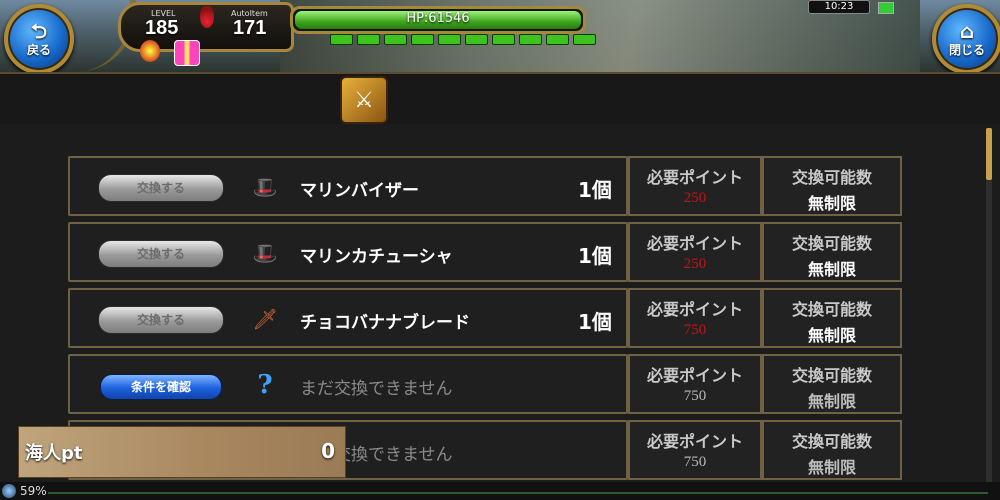 The image size is (1000, 500). What do you see at coordinates (187, 53) in the screenshot?
I see `gift-icon` at bounding box center [187, 53].